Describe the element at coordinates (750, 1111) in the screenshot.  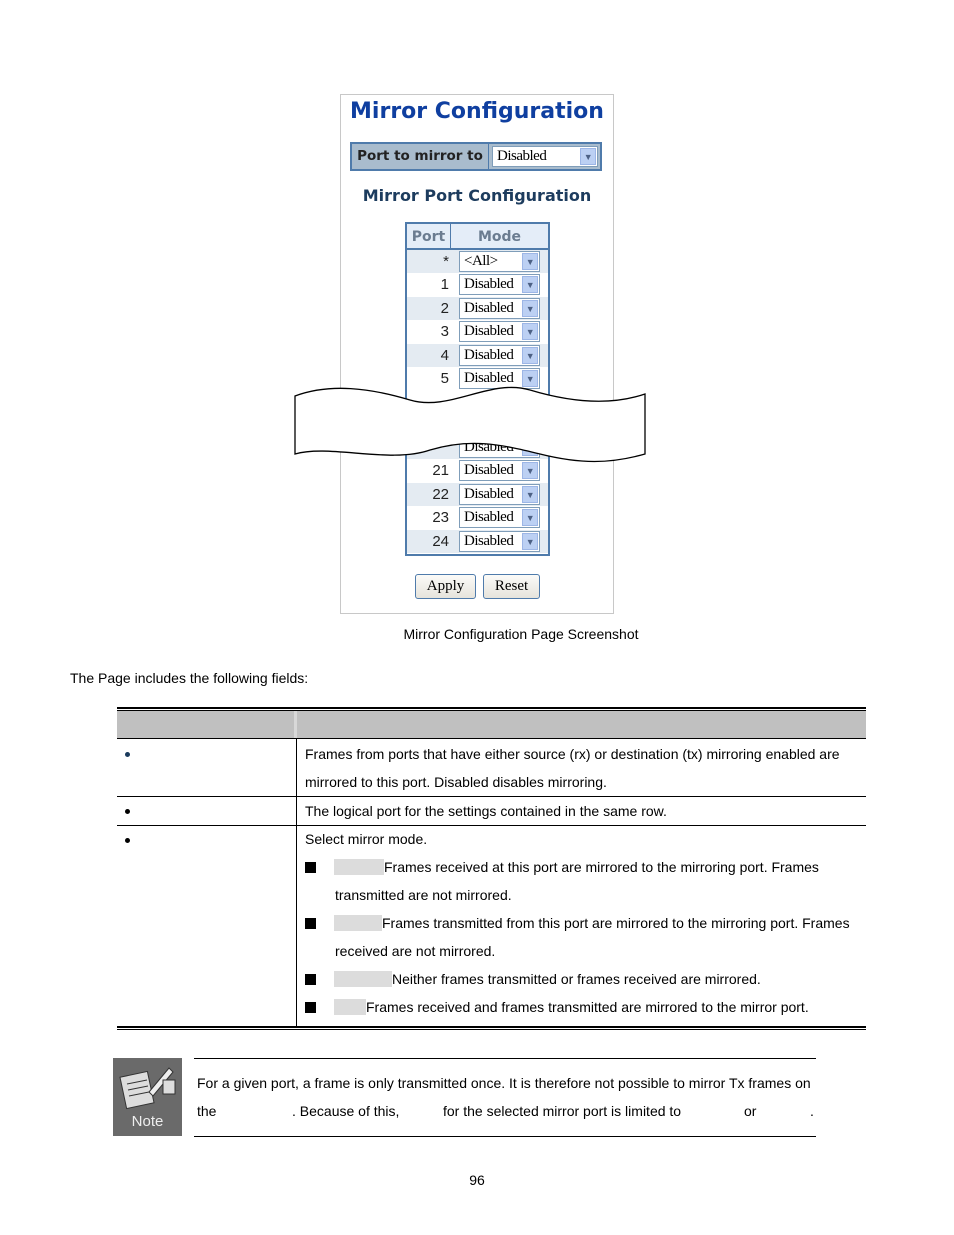
I see `note-text: or` at that location.